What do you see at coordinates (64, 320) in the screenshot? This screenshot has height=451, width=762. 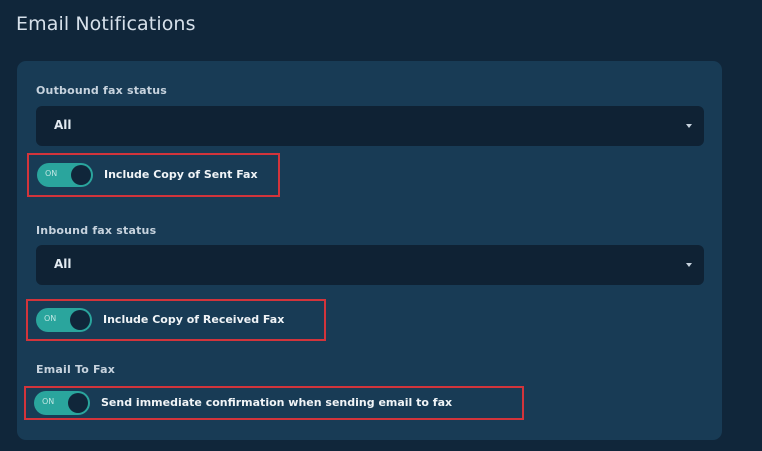 I see `include-copy-received-fax-switch: ON` at bounding box center [64, 320].